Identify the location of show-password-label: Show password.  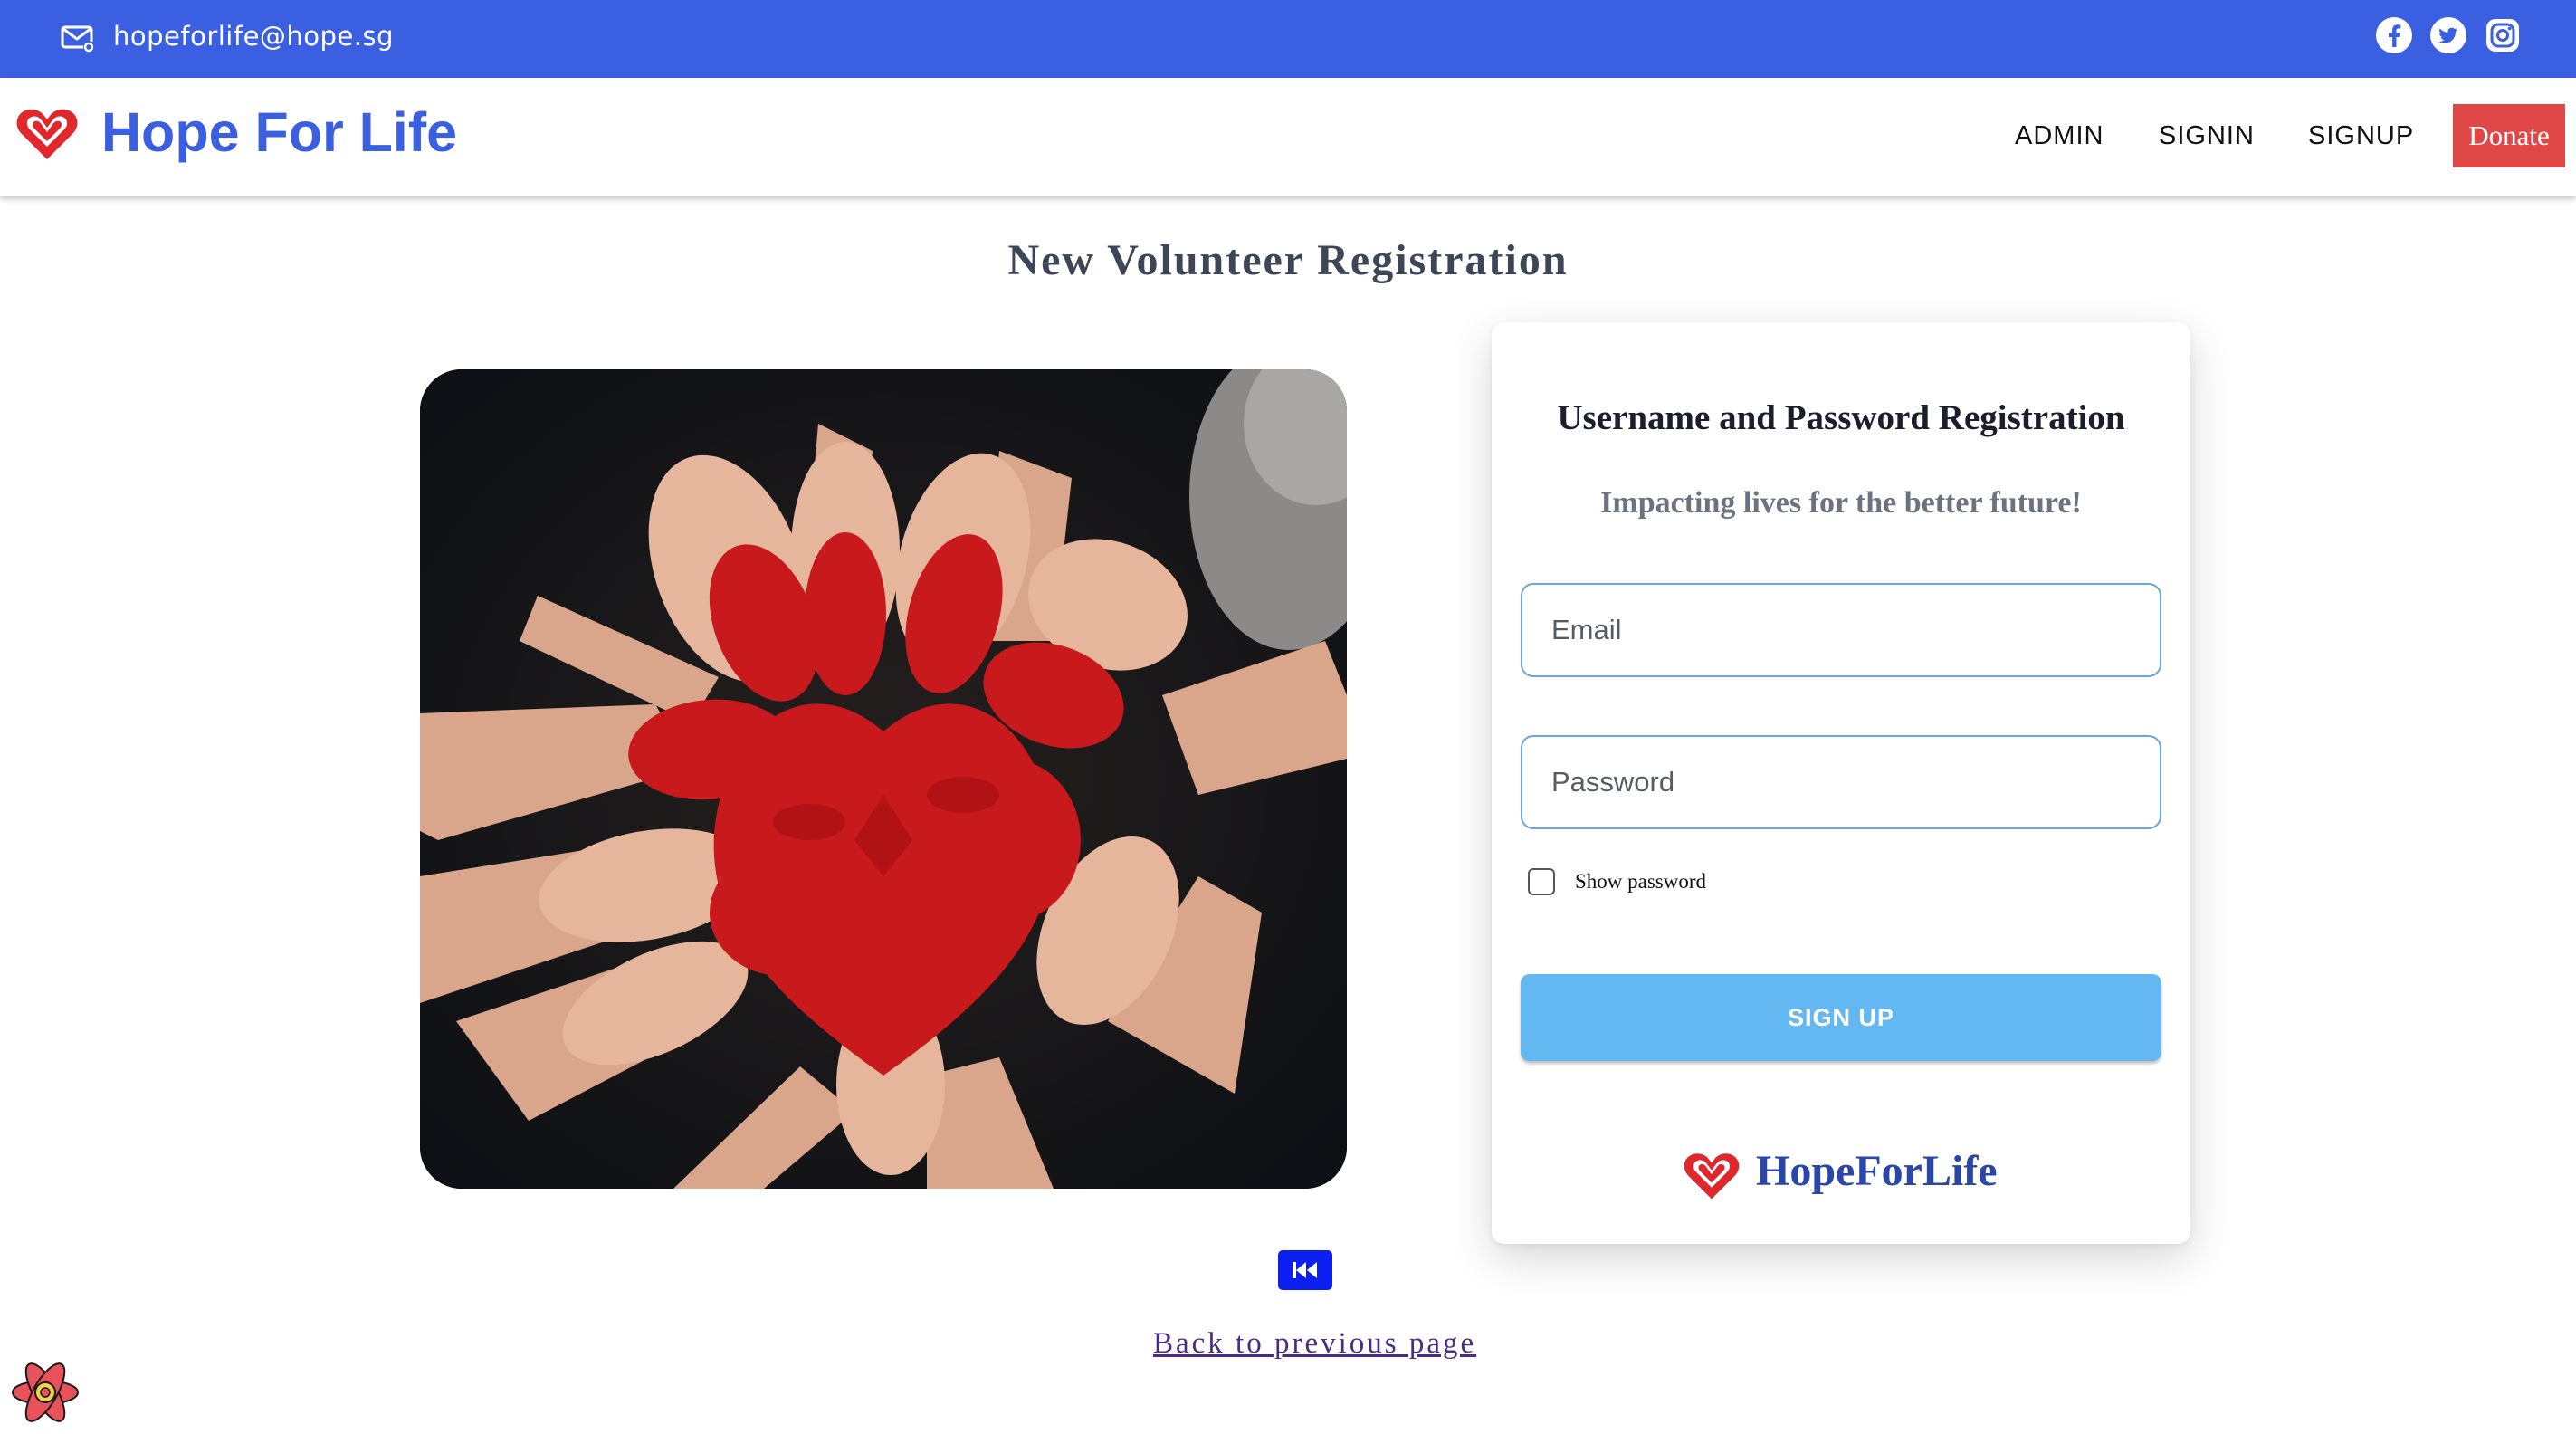
(1640, 882).